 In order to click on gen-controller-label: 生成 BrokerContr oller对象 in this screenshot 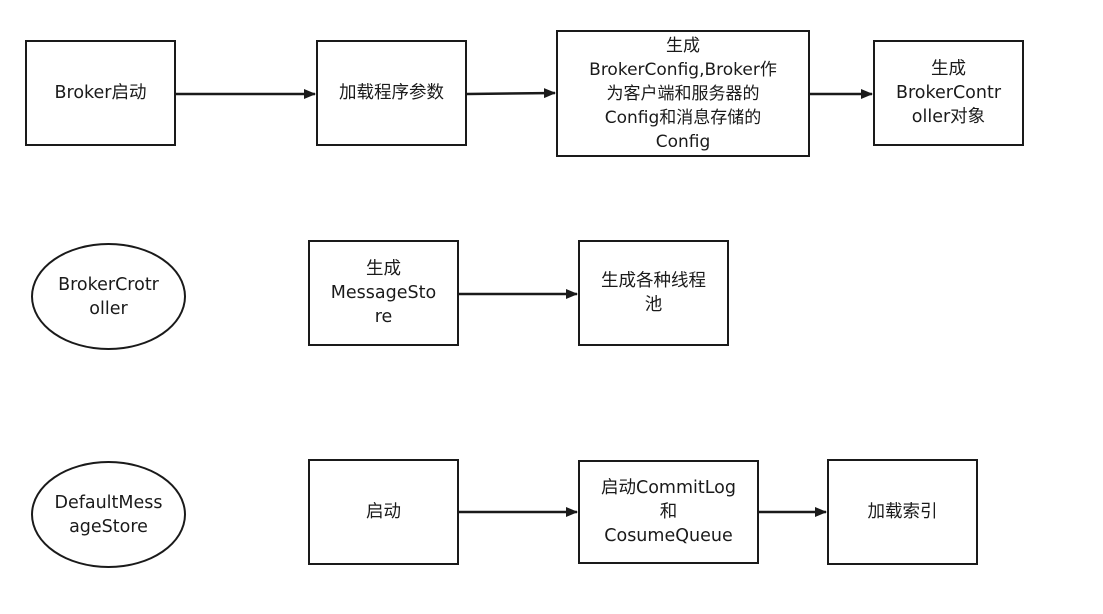, I will do `click(948, 93)`.